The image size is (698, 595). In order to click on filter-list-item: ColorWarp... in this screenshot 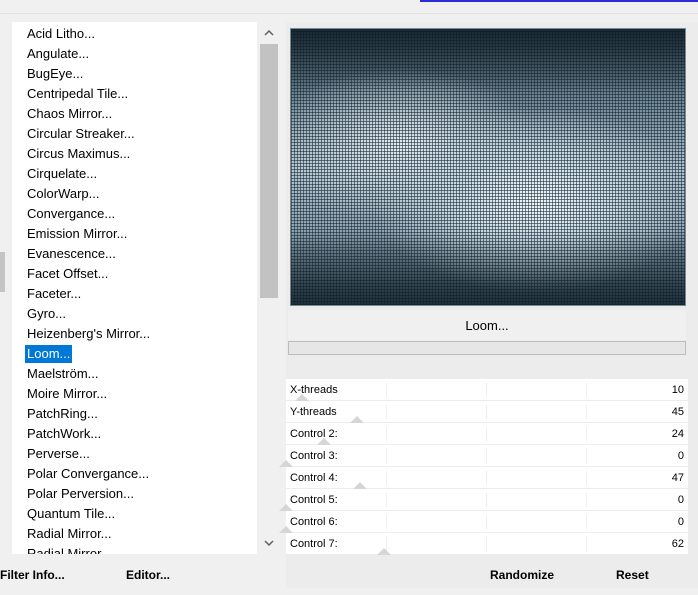, I will do `click(134, 194)`.